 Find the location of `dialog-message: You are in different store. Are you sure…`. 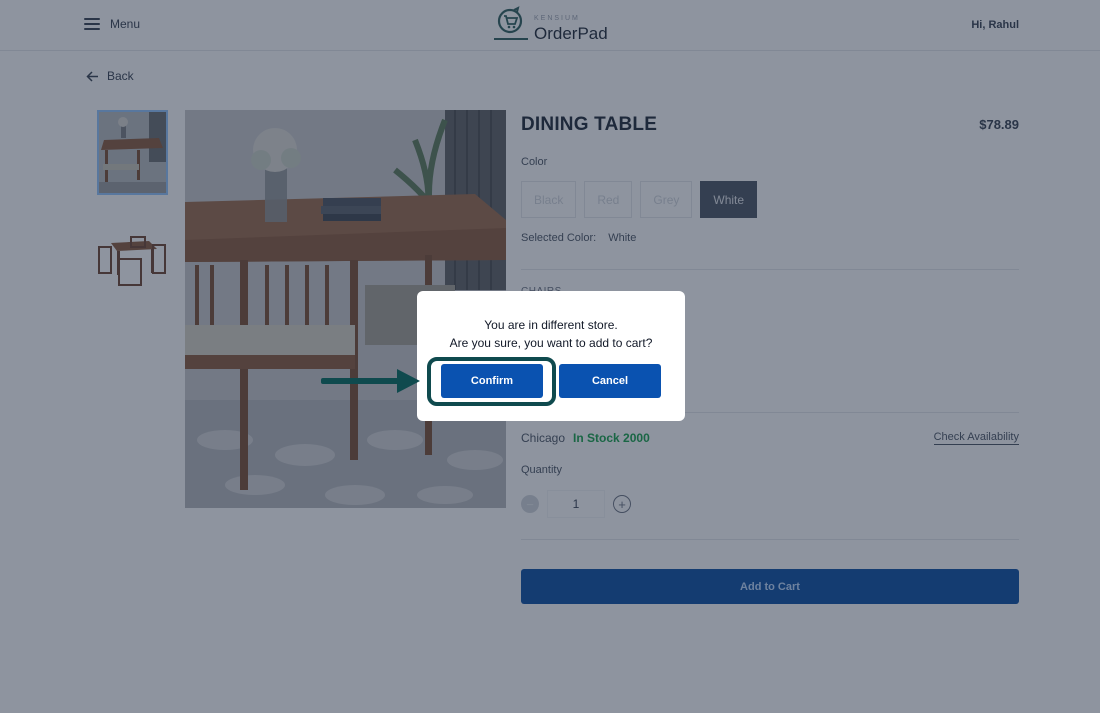

dialog-message: You are in different store. Are you sure… is located at coordinates (551, 334).